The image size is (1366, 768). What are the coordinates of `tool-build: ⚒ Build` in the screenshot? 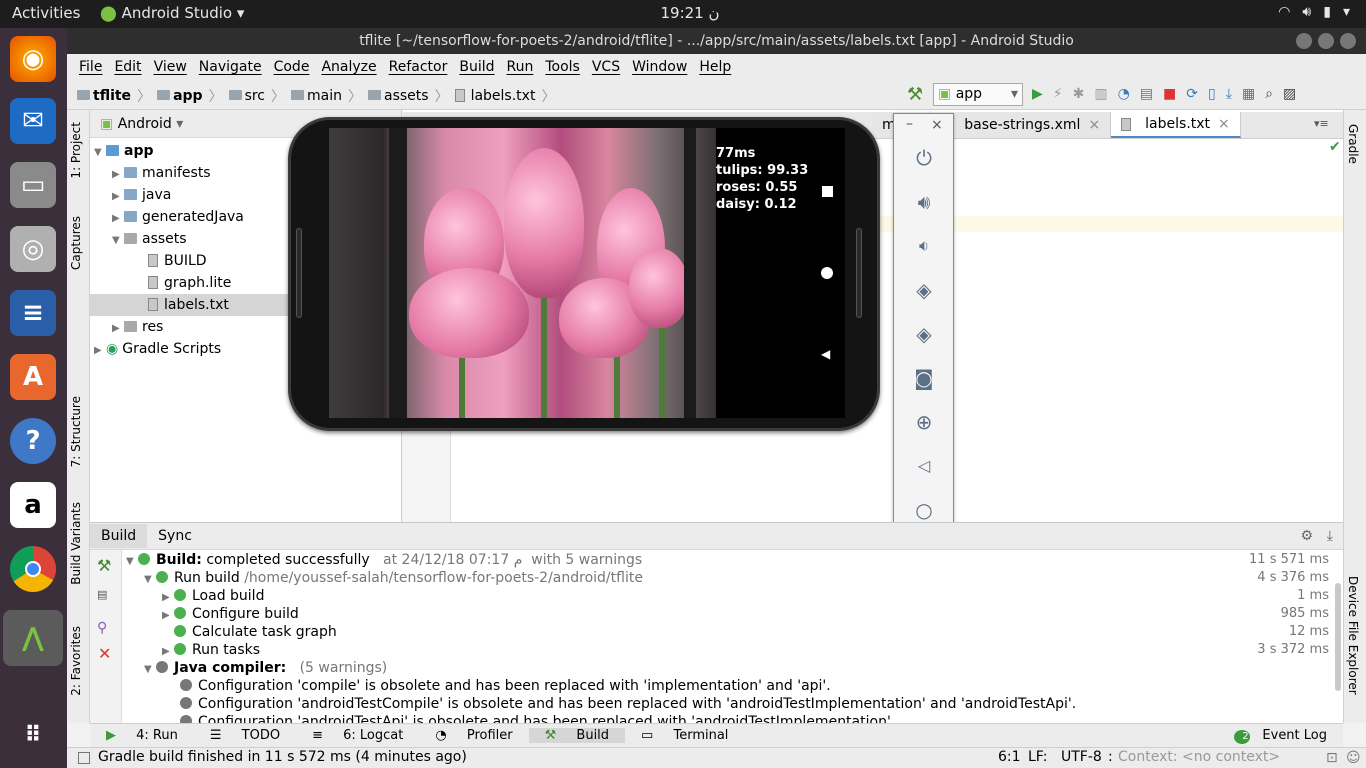 It's located at (577, 735).